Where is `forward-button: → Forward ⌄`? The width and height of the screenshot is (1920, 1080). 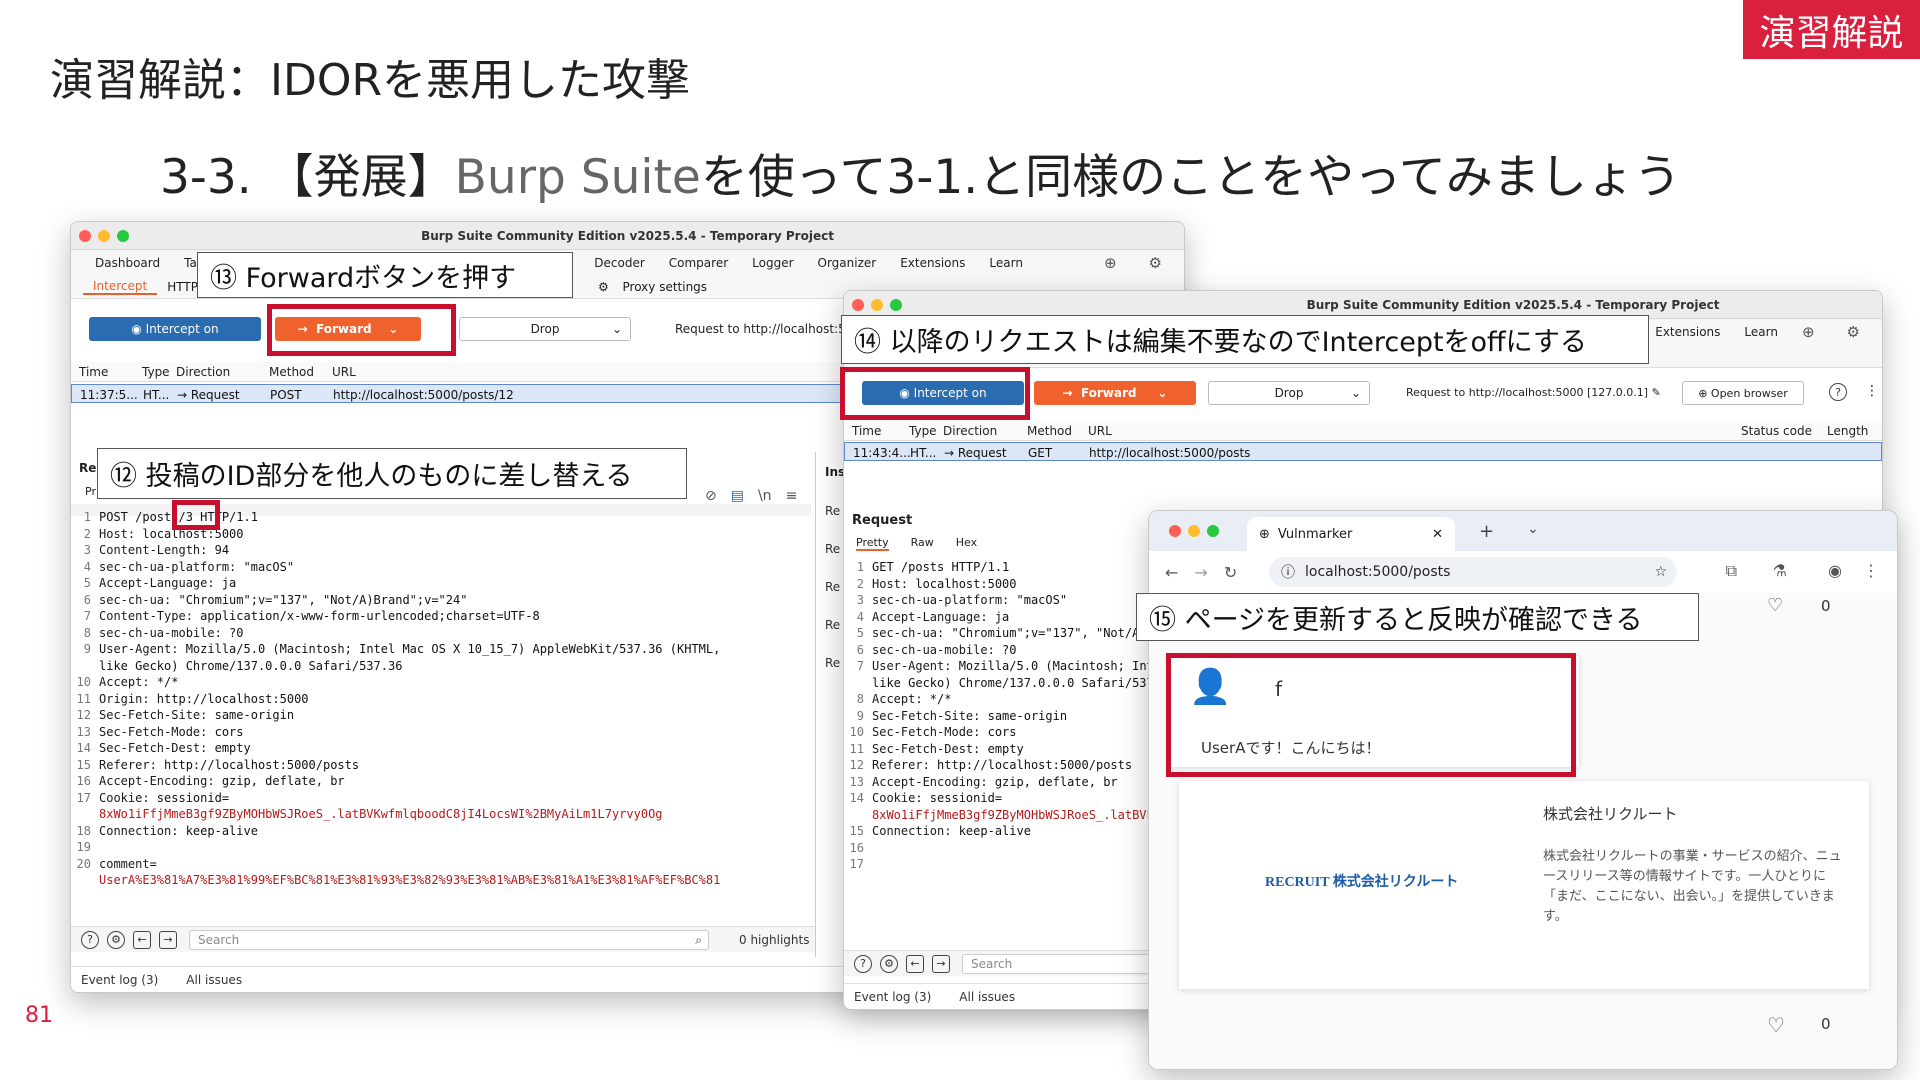
forward-button: → Forward ⌄ is located at coordinates (1115, 393).